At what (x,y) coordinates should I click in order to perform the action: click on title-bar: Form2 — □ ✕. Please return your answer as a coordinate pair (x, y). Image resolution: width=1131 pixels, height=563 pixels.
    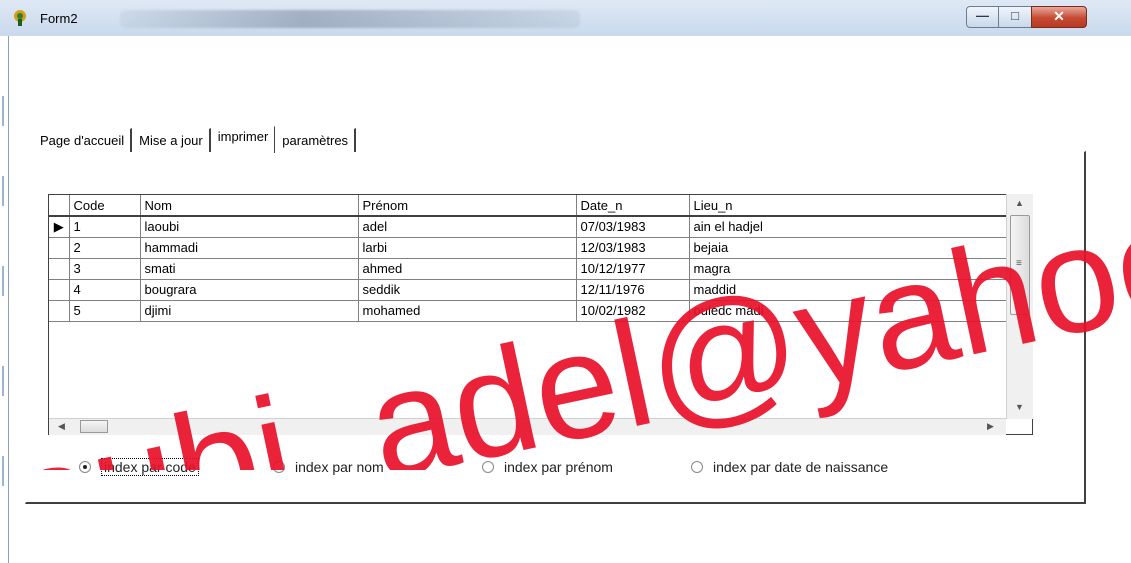
    Looking at the image, I should click on (565, 18).